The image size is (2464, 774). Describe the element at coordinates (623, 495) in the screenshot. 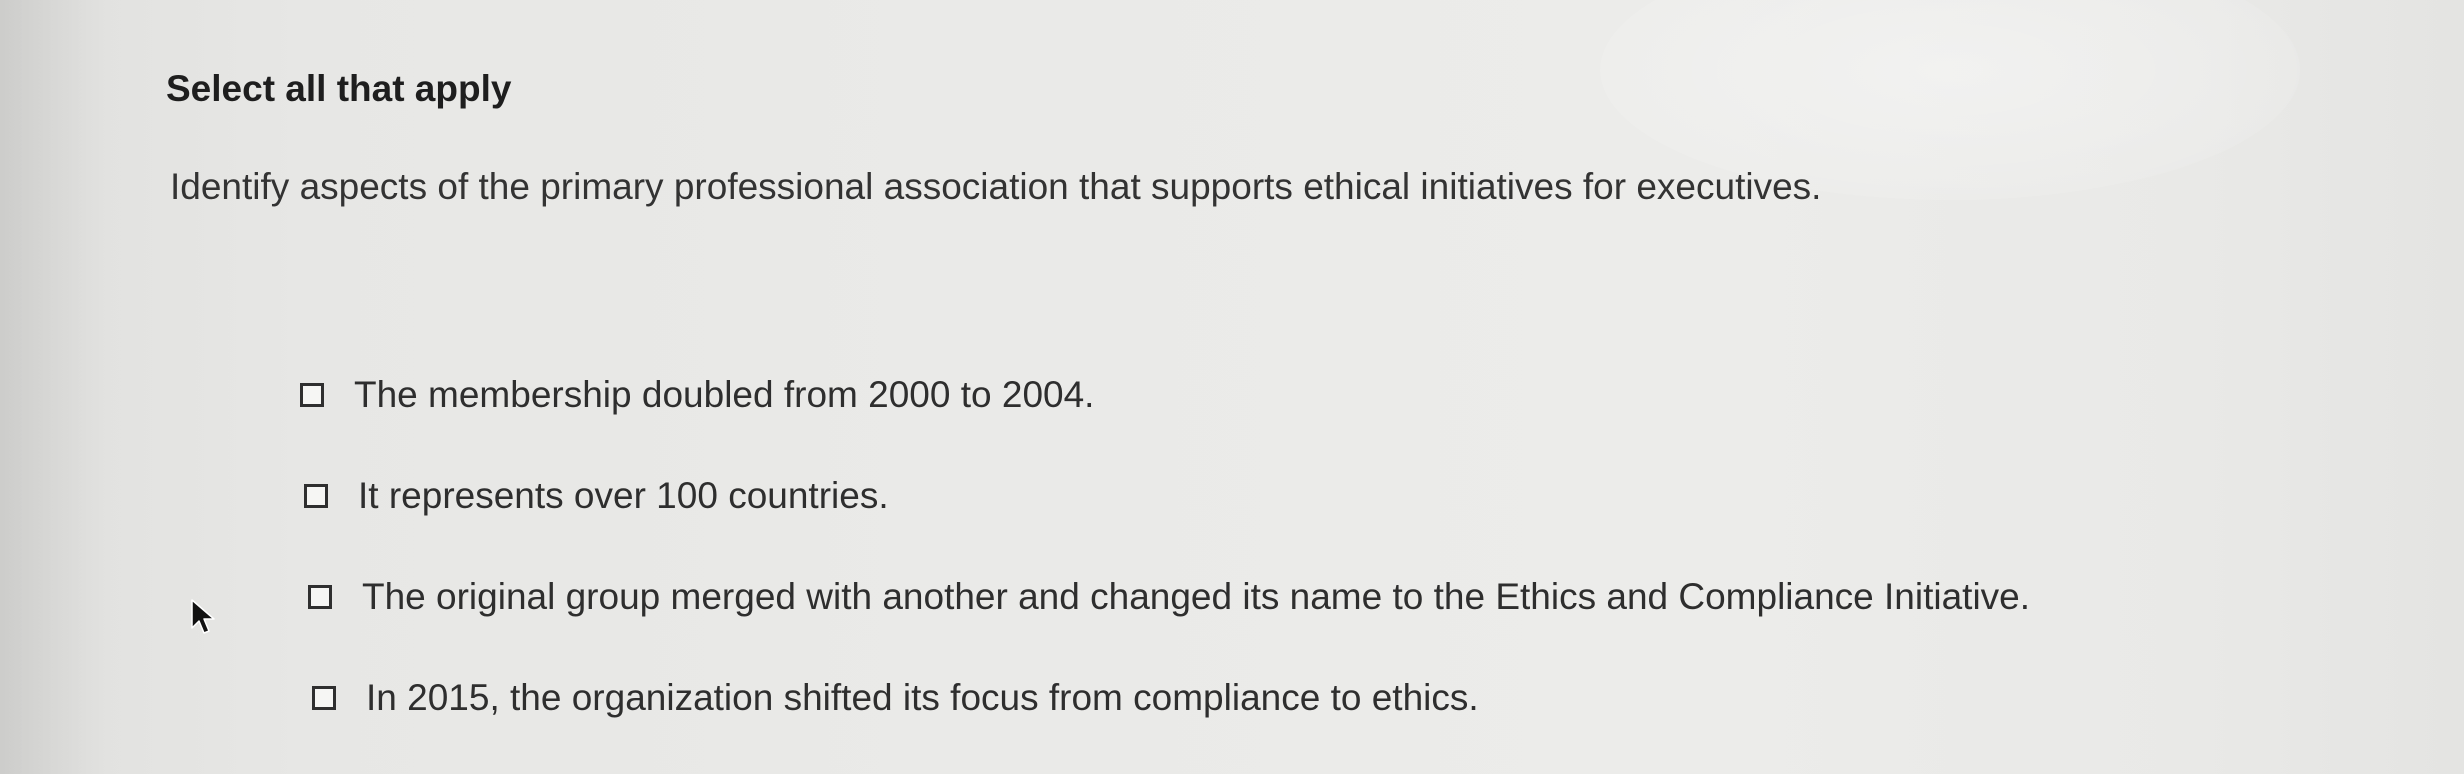

I see `answer-option-label: It represents over 100 countries.` at that location.